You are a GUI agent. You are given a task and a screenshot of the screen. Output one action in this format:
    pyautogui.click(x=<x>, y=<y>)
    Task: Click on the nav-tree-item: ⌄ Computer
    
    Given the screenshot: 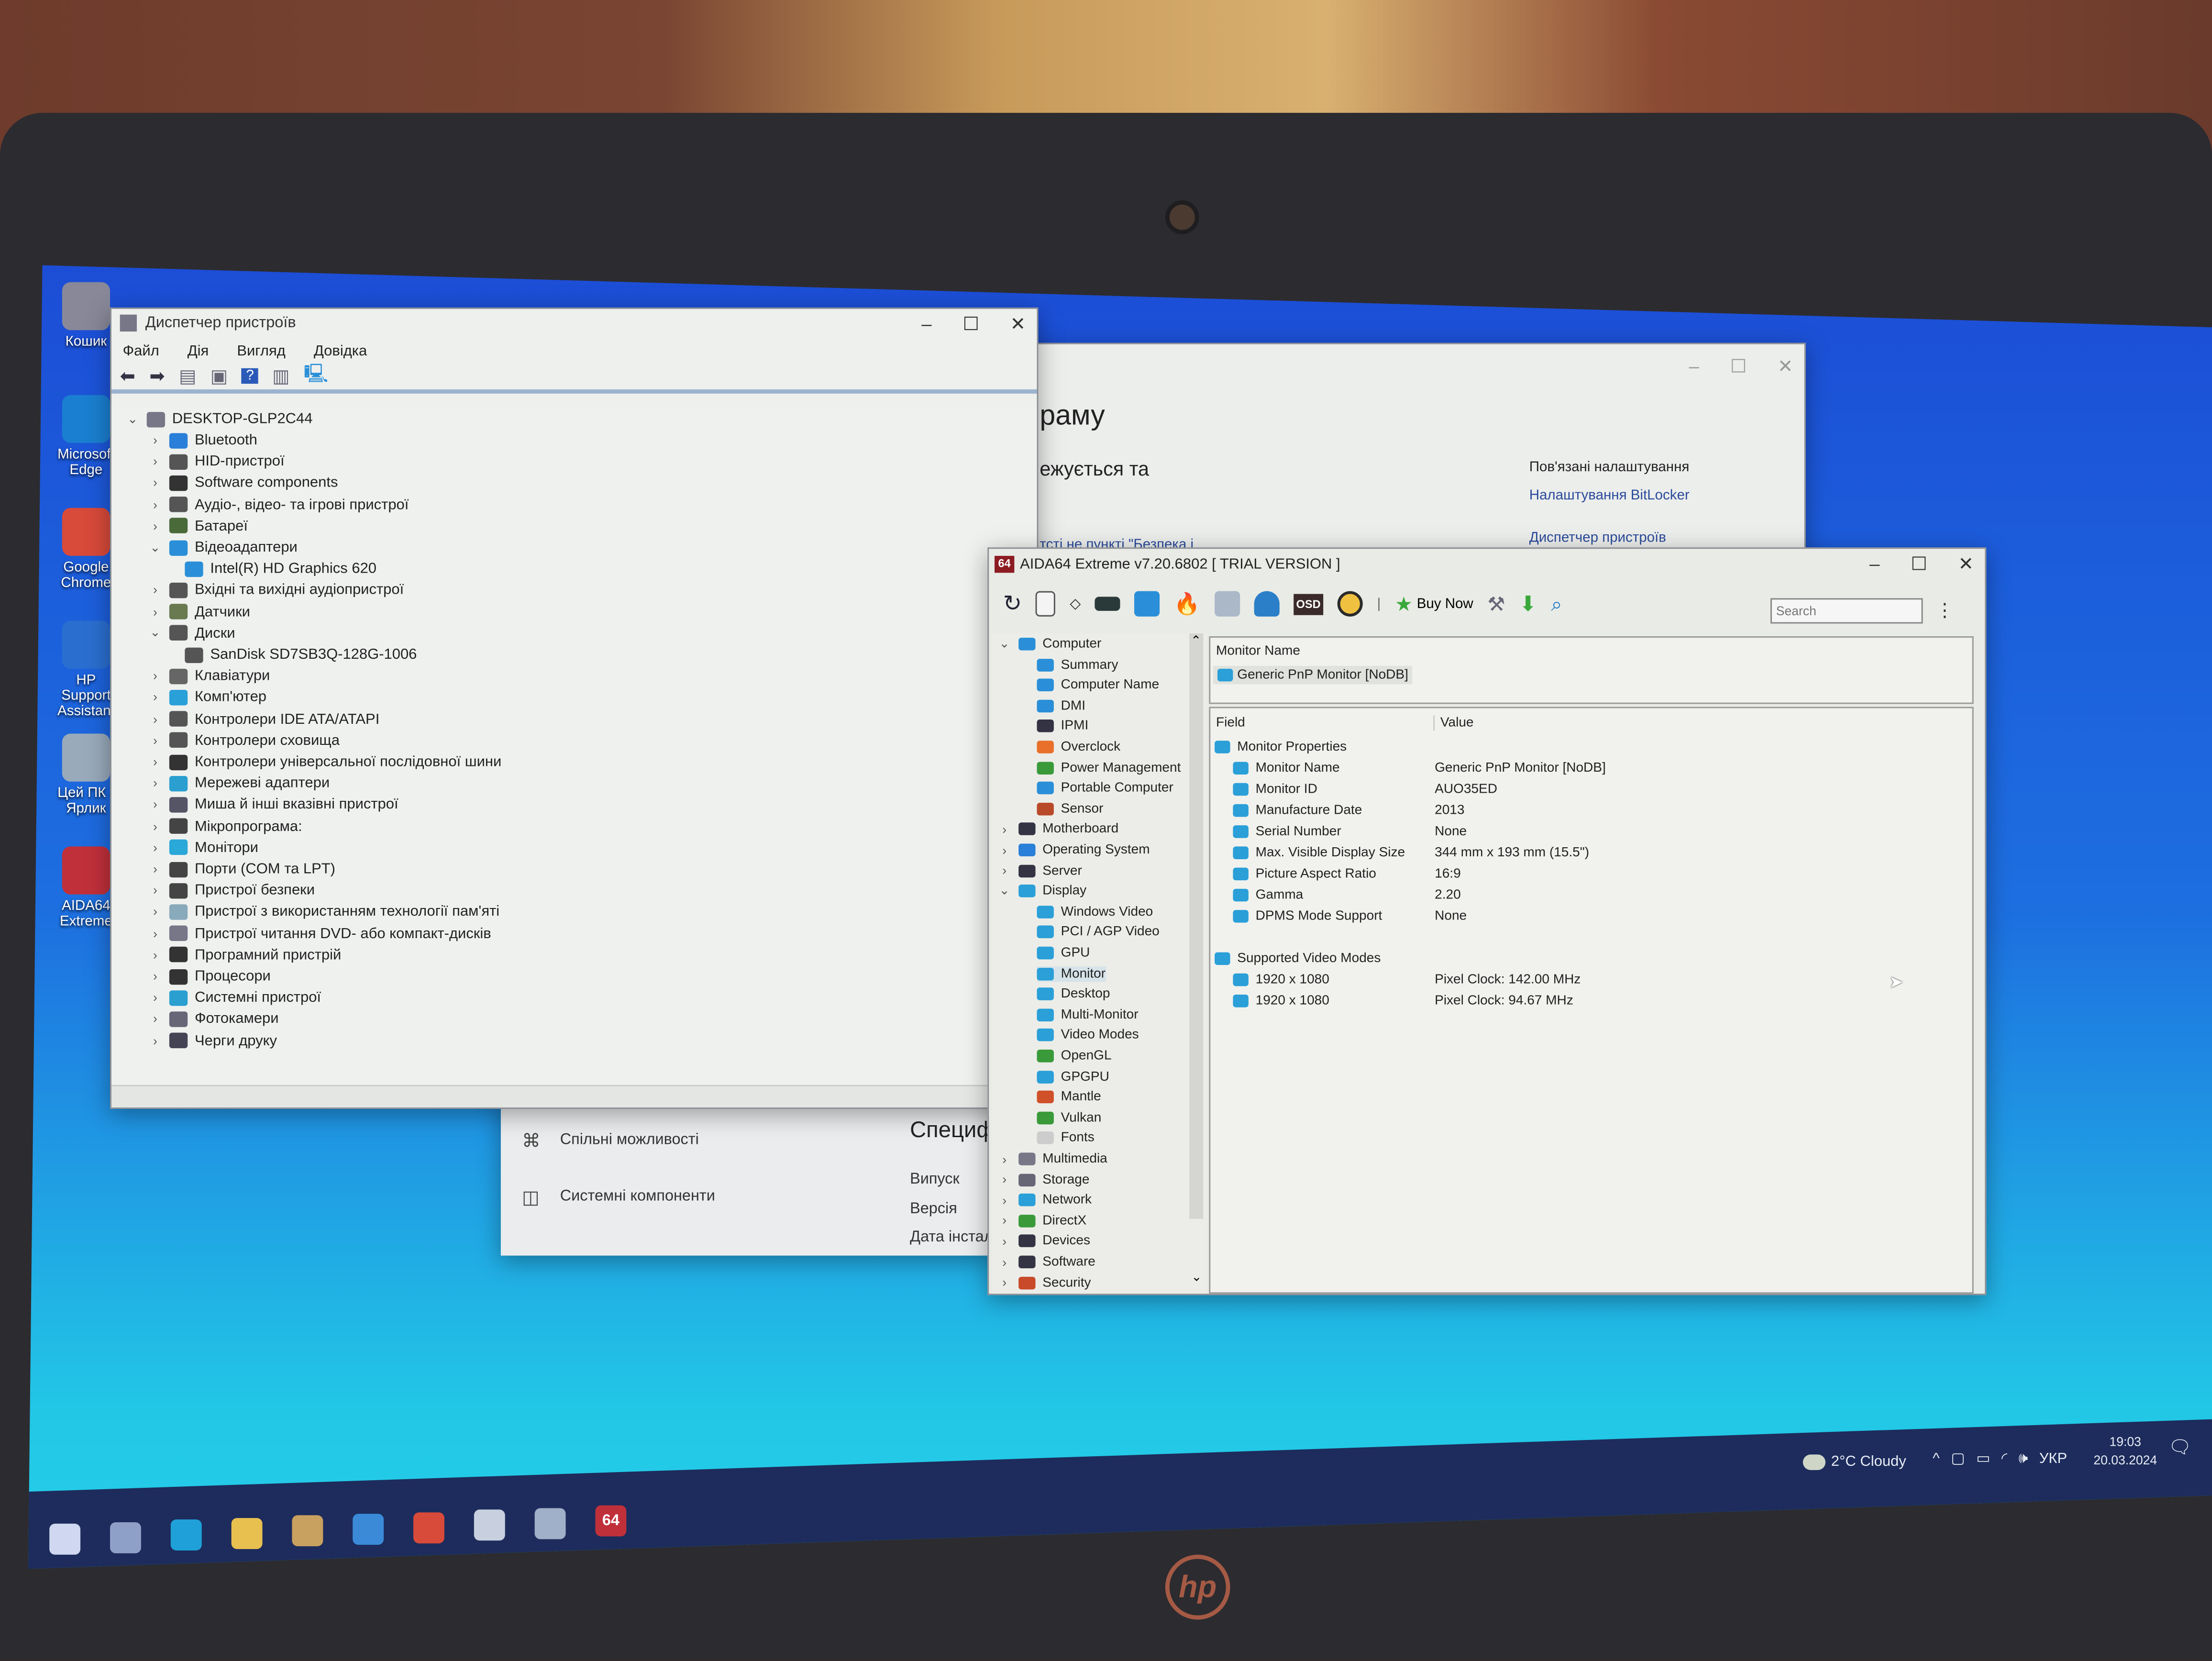 What is the action you would take?
    pyautogui.click(x=1049, y=644)
    